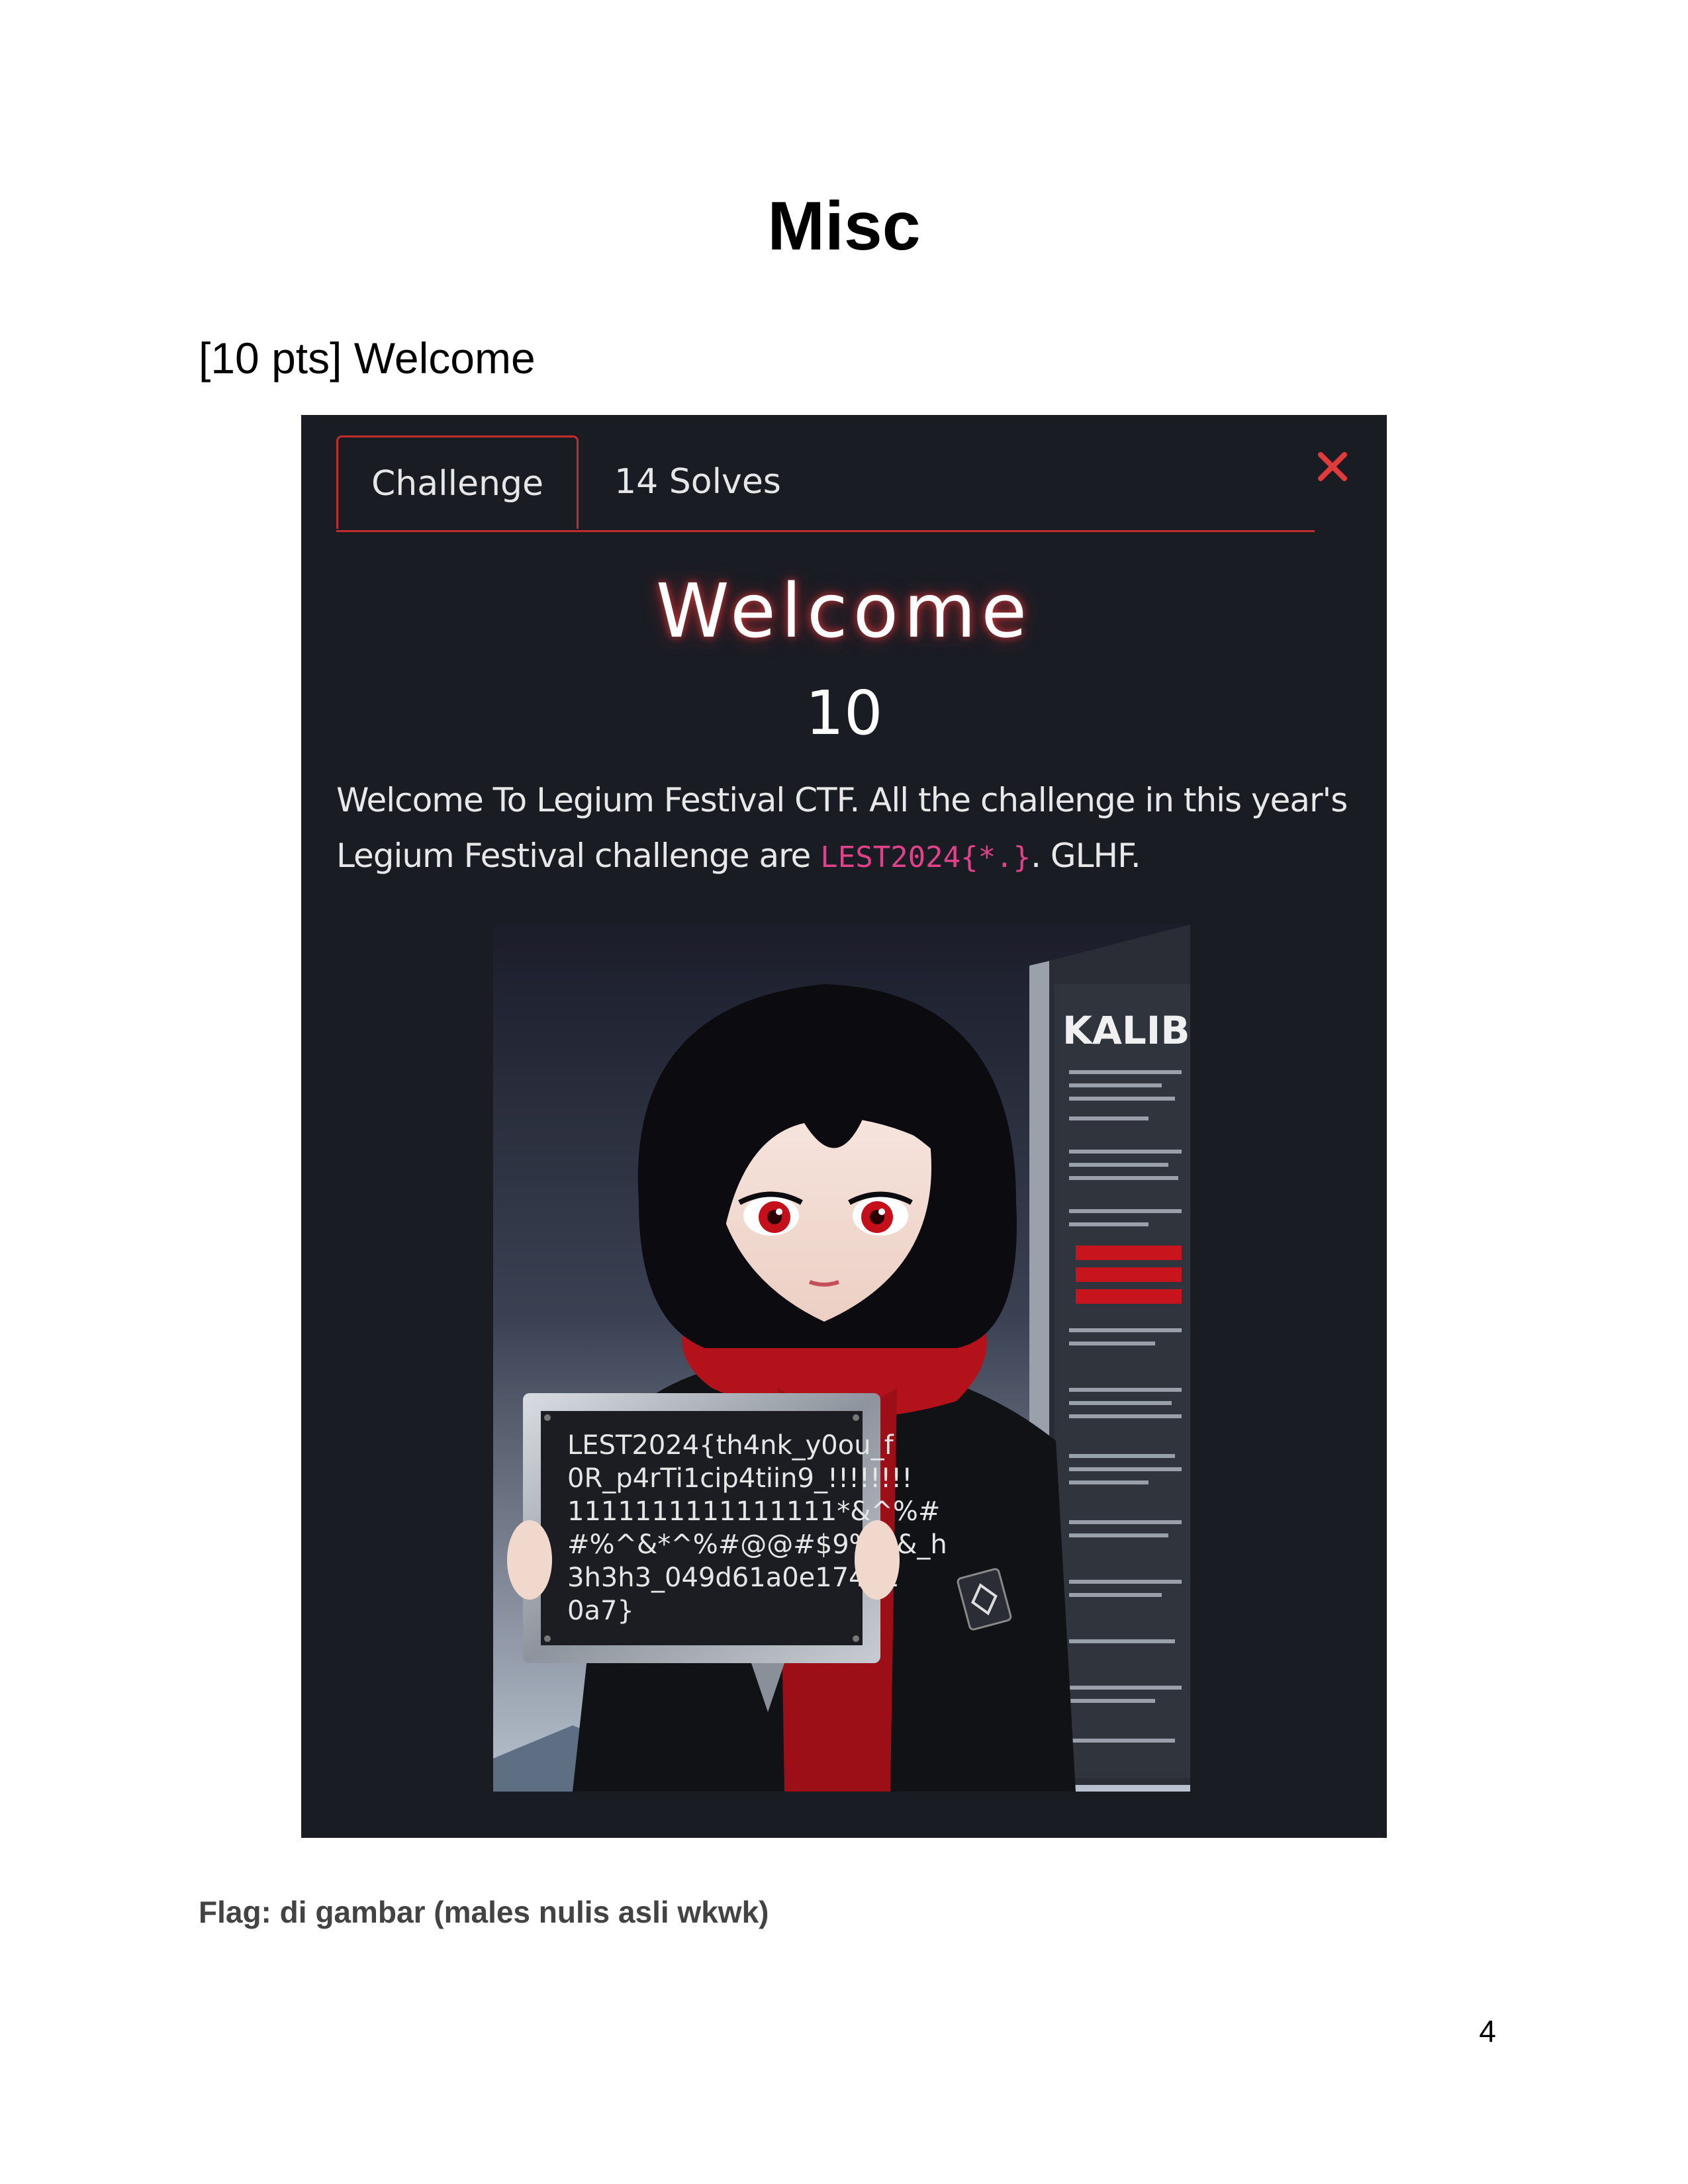  Describe the element at coordinates (825, 483) in the screenshot. I see `tab-bar: Challenge 14 Solves` at that location.